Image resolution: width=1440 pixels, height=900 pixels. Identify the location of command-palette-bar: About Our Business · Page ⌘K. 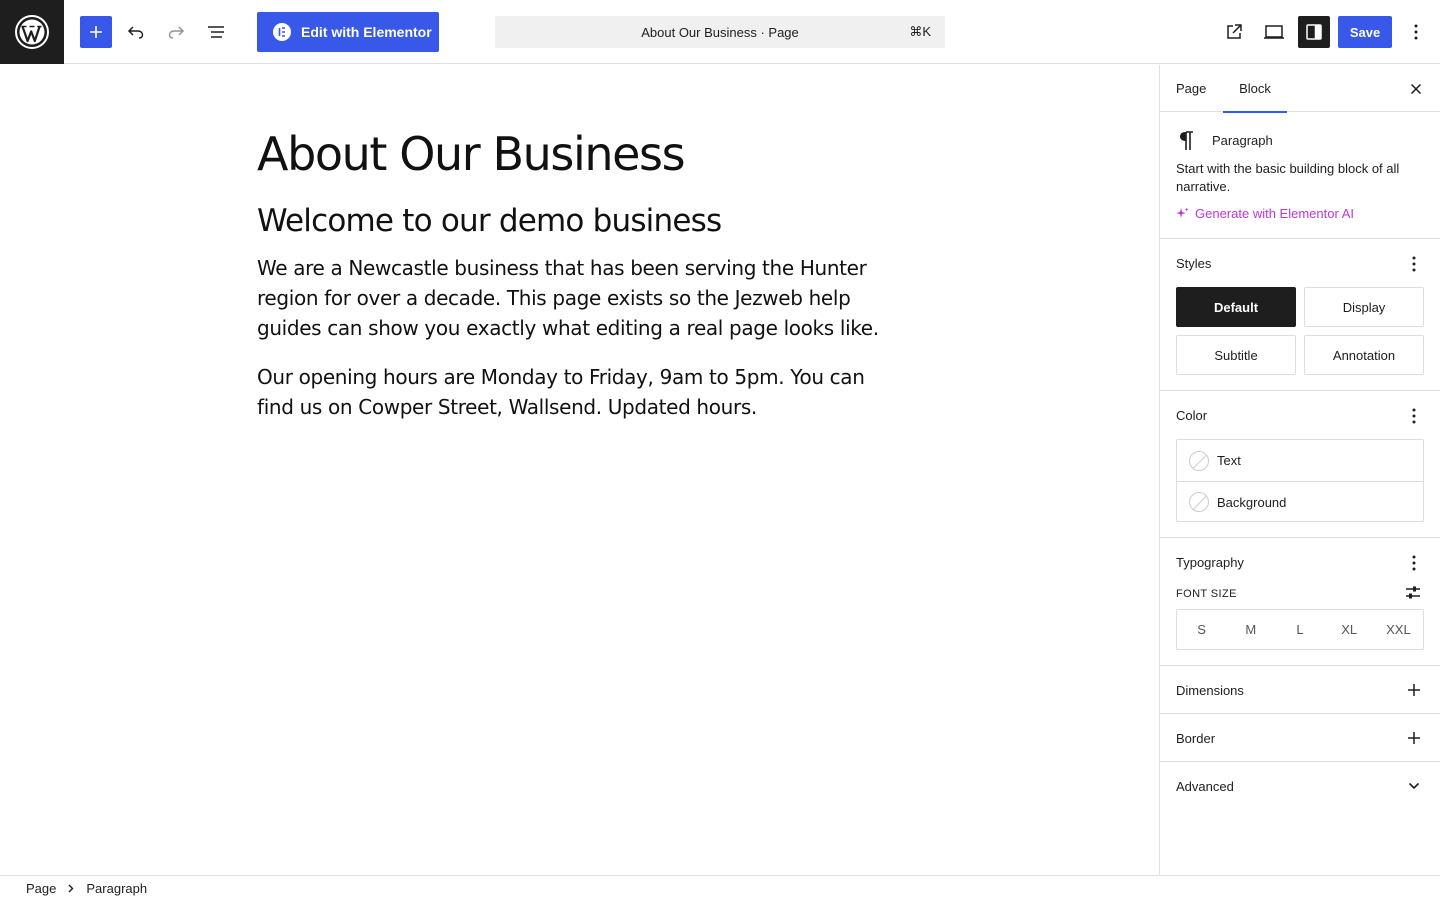
(720, 32).